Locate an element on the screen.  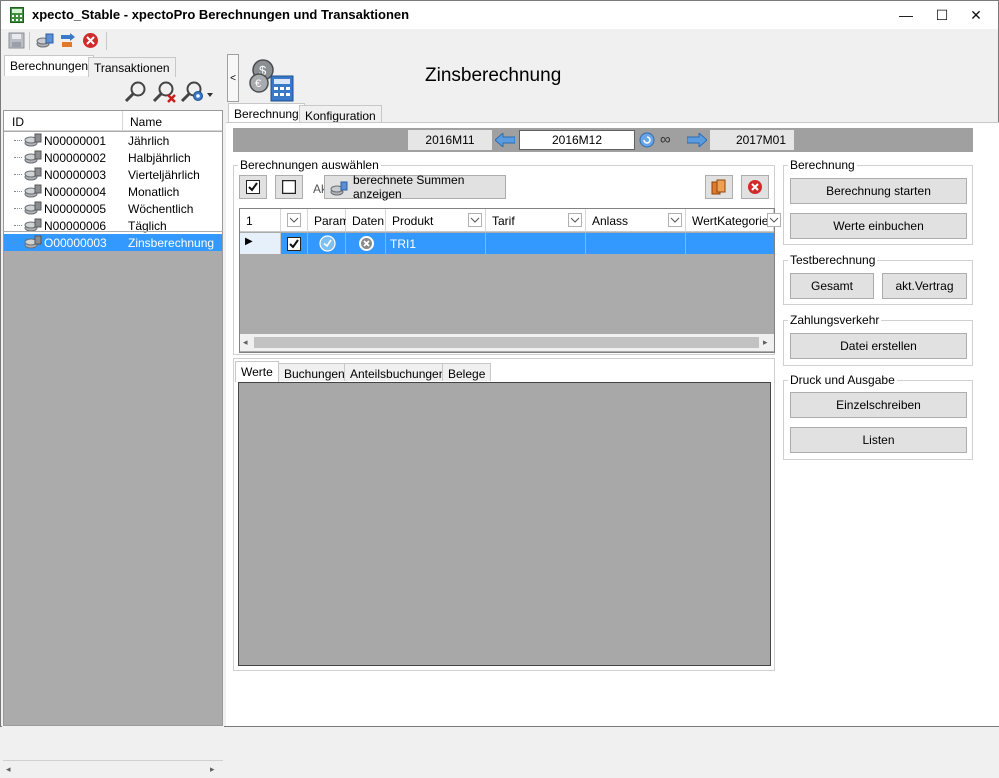
single-letter-button: Einzelschreiben is located at coordinates (878, 405).